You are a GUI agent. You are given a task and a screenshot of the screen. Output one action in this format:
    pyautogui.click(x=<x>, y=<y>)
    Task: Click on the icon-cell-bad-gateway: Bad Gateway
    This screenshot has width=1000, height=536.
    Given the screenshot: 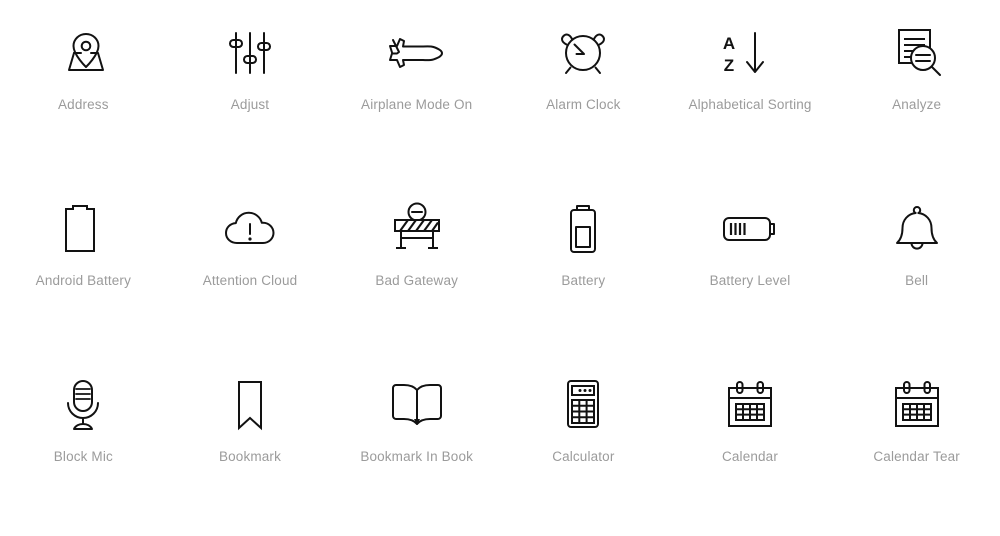 What is the action you would take?
    pyautogui.click(x=416, y=272)
    